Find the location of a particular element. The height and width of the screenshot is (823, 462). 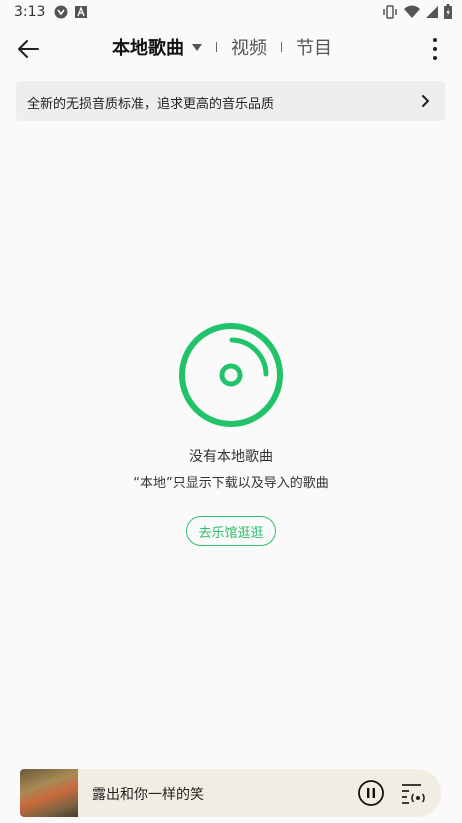

status-time: 3:13 is located at coordinates (30, 12).